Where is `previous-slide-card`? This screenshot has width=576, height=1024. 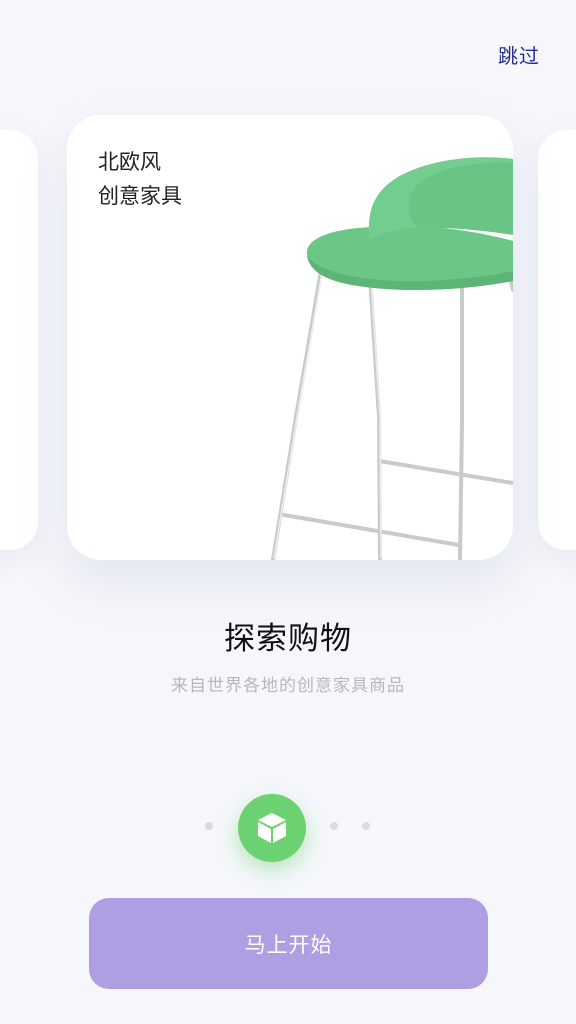
previous-slide-card is located at coordinates (19, 340).